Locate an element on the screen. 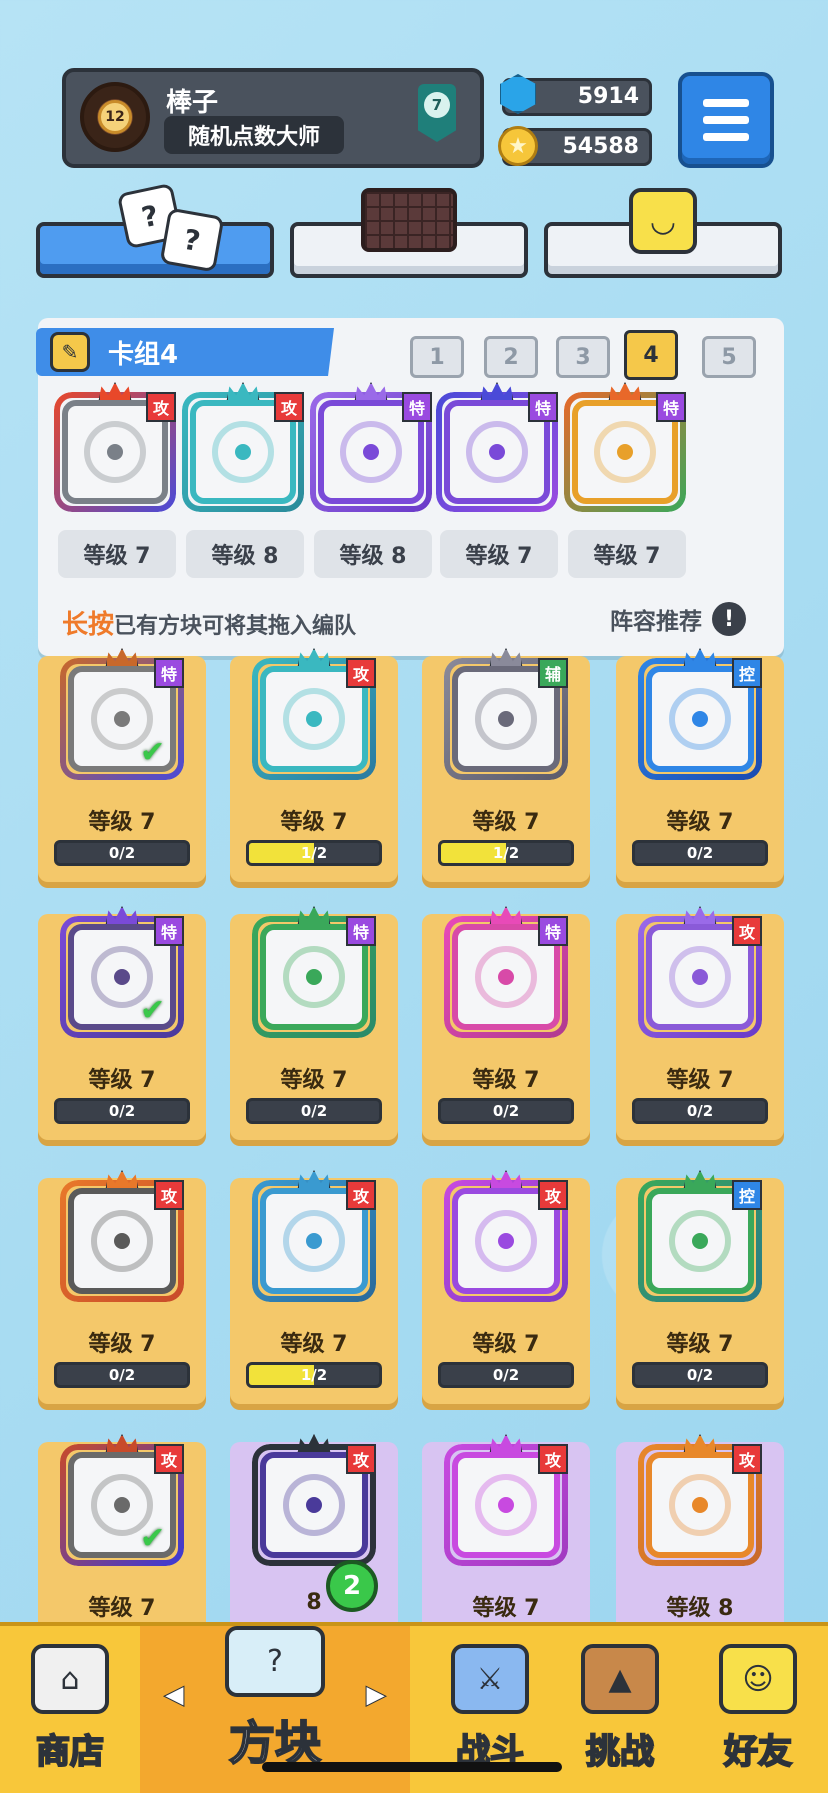 The image size is (828, 1793). nav-challenge: ▲ 挑战 is located at coordinates (620, 1709).